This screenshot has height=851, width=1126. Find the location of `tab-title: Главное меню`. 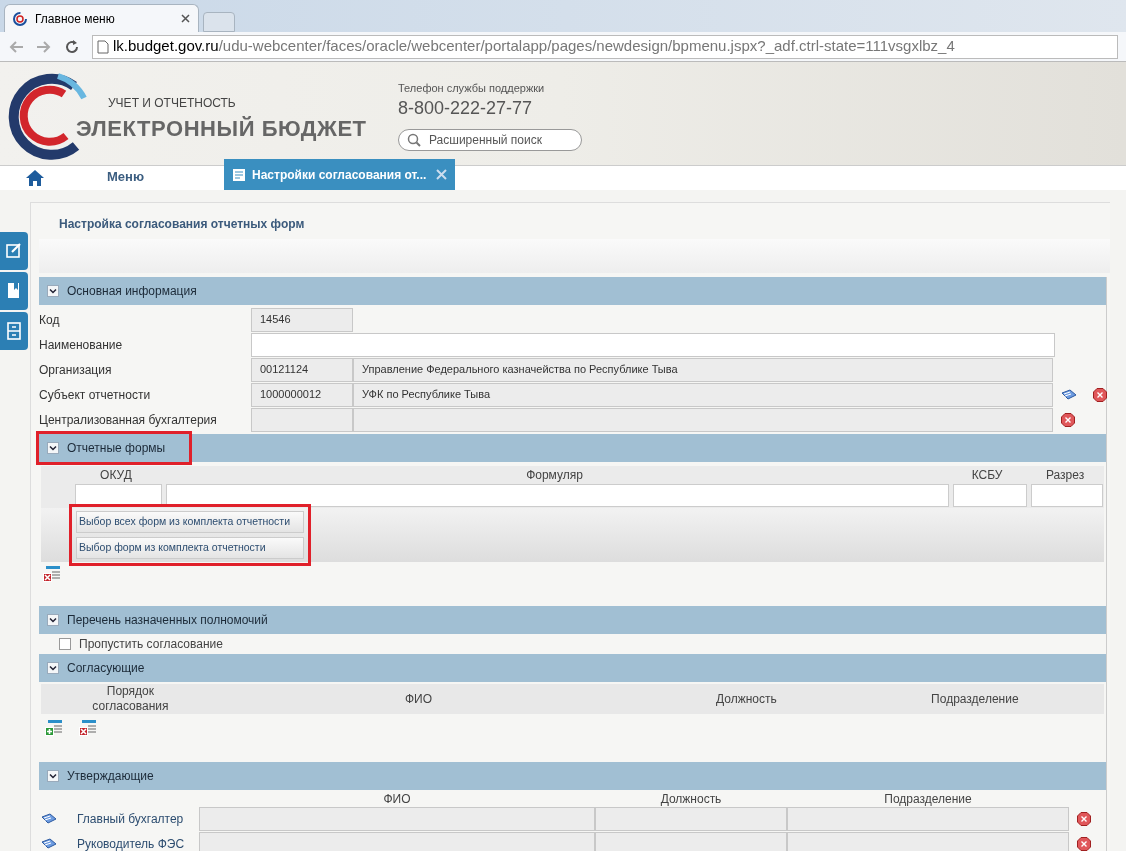

tab-title: Главное меню is located at coordinates (75, 19).